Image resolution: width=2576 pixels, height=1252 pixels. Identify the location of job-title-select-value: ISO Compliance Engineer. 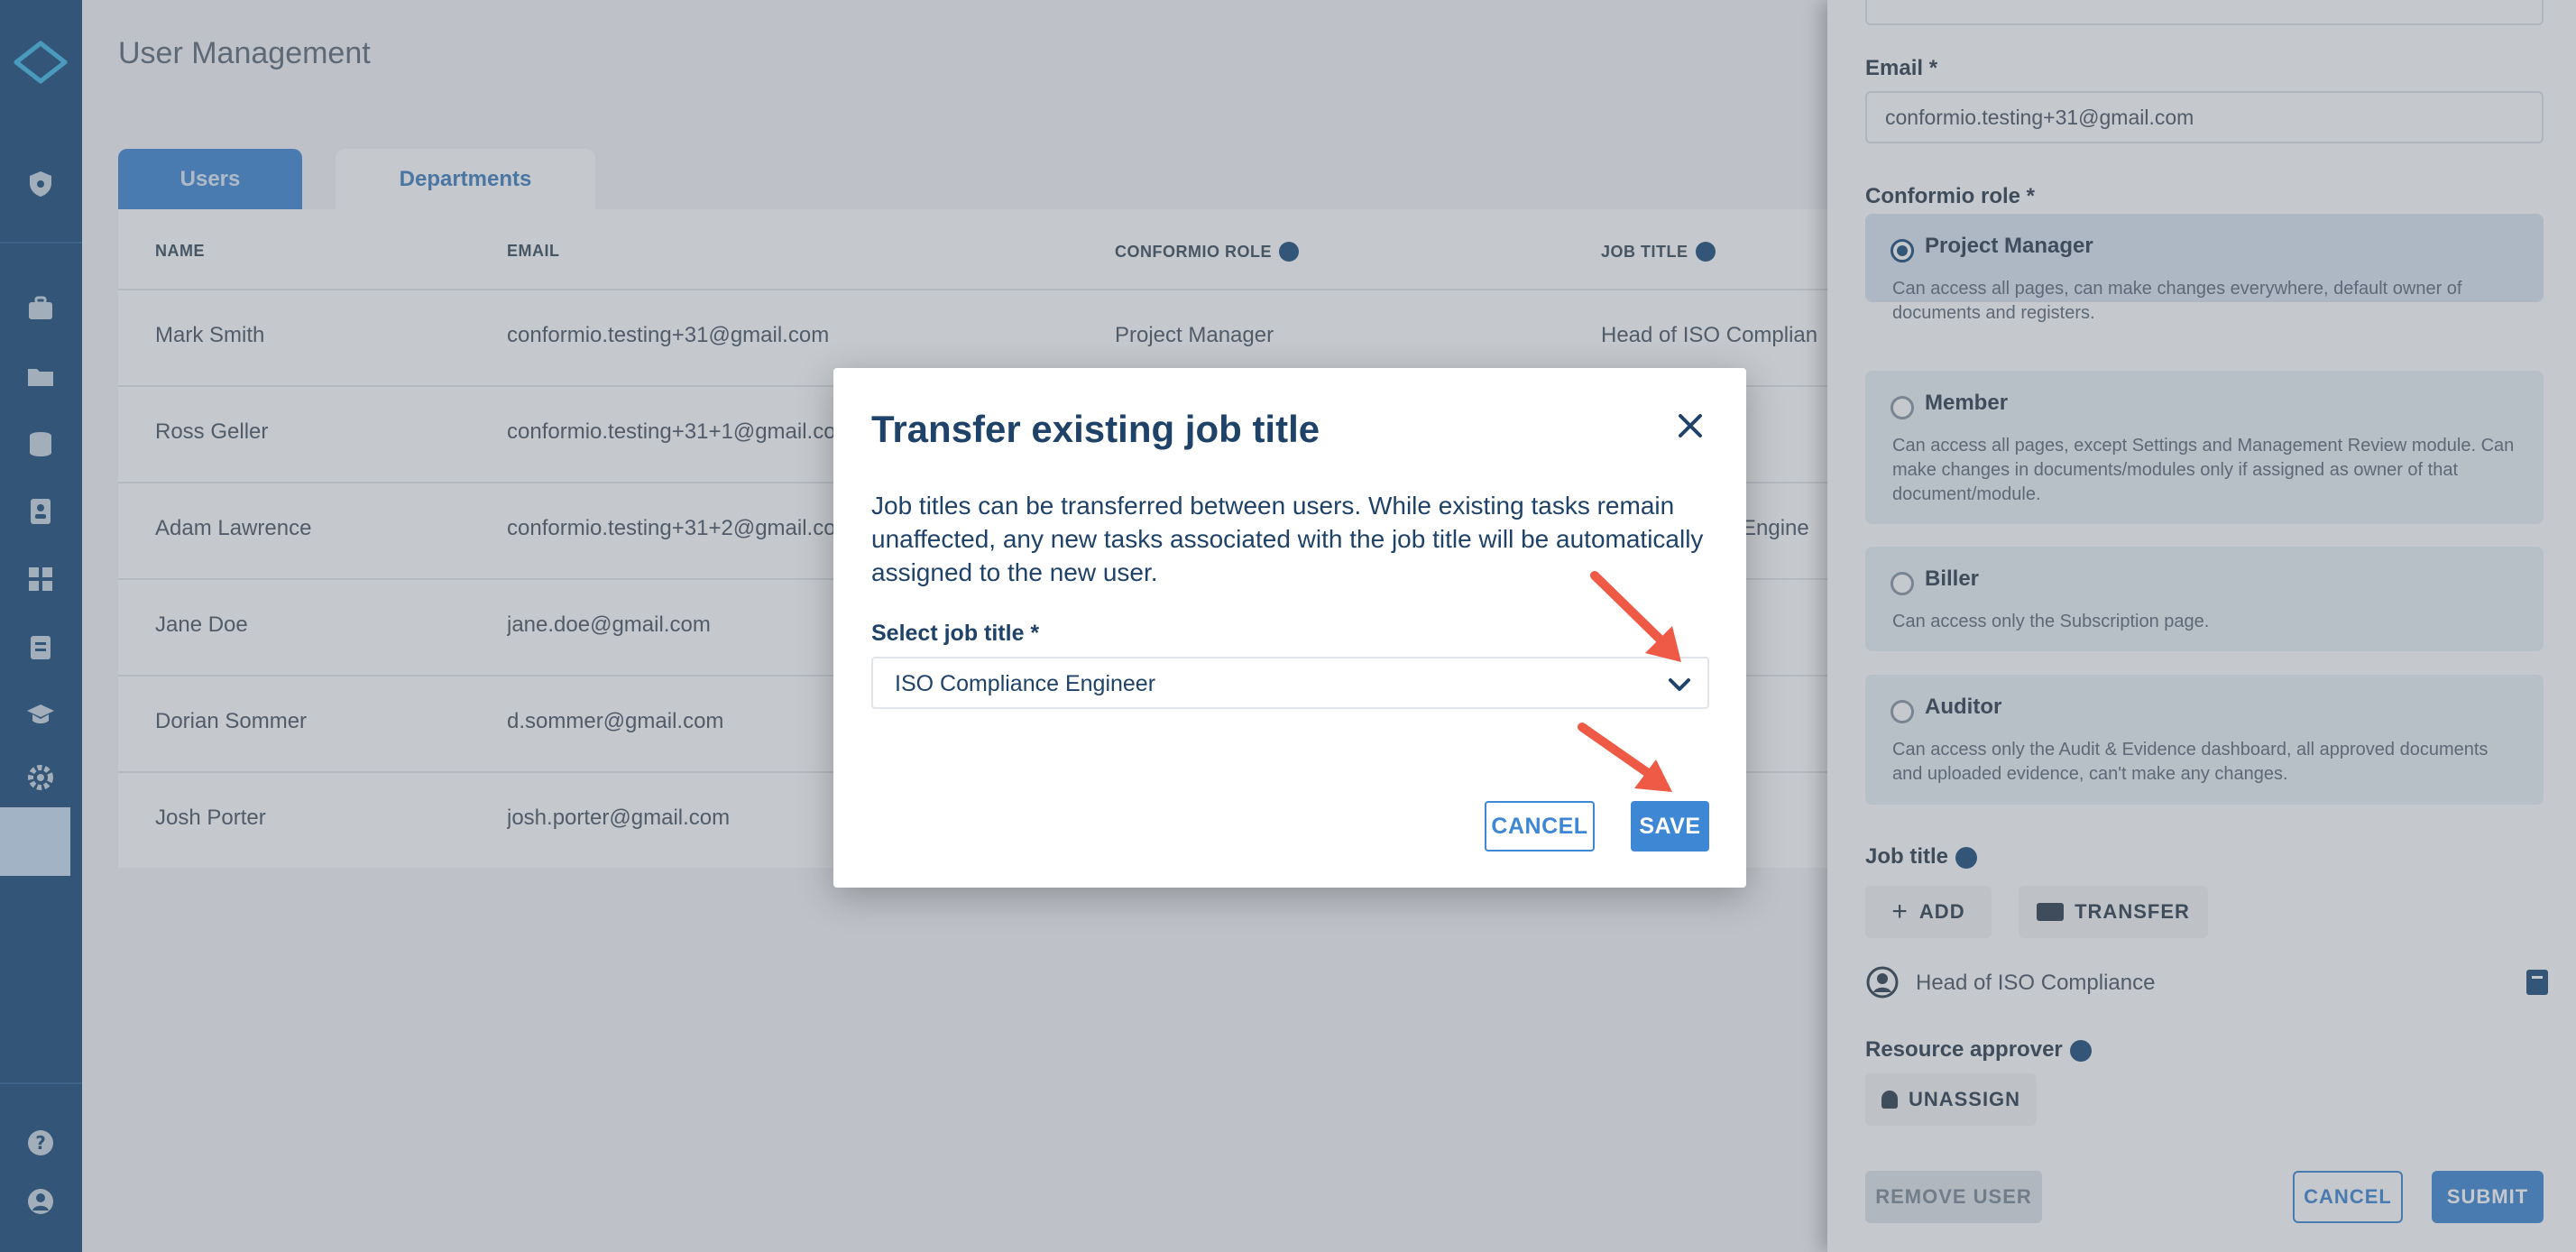
(1025, 683).